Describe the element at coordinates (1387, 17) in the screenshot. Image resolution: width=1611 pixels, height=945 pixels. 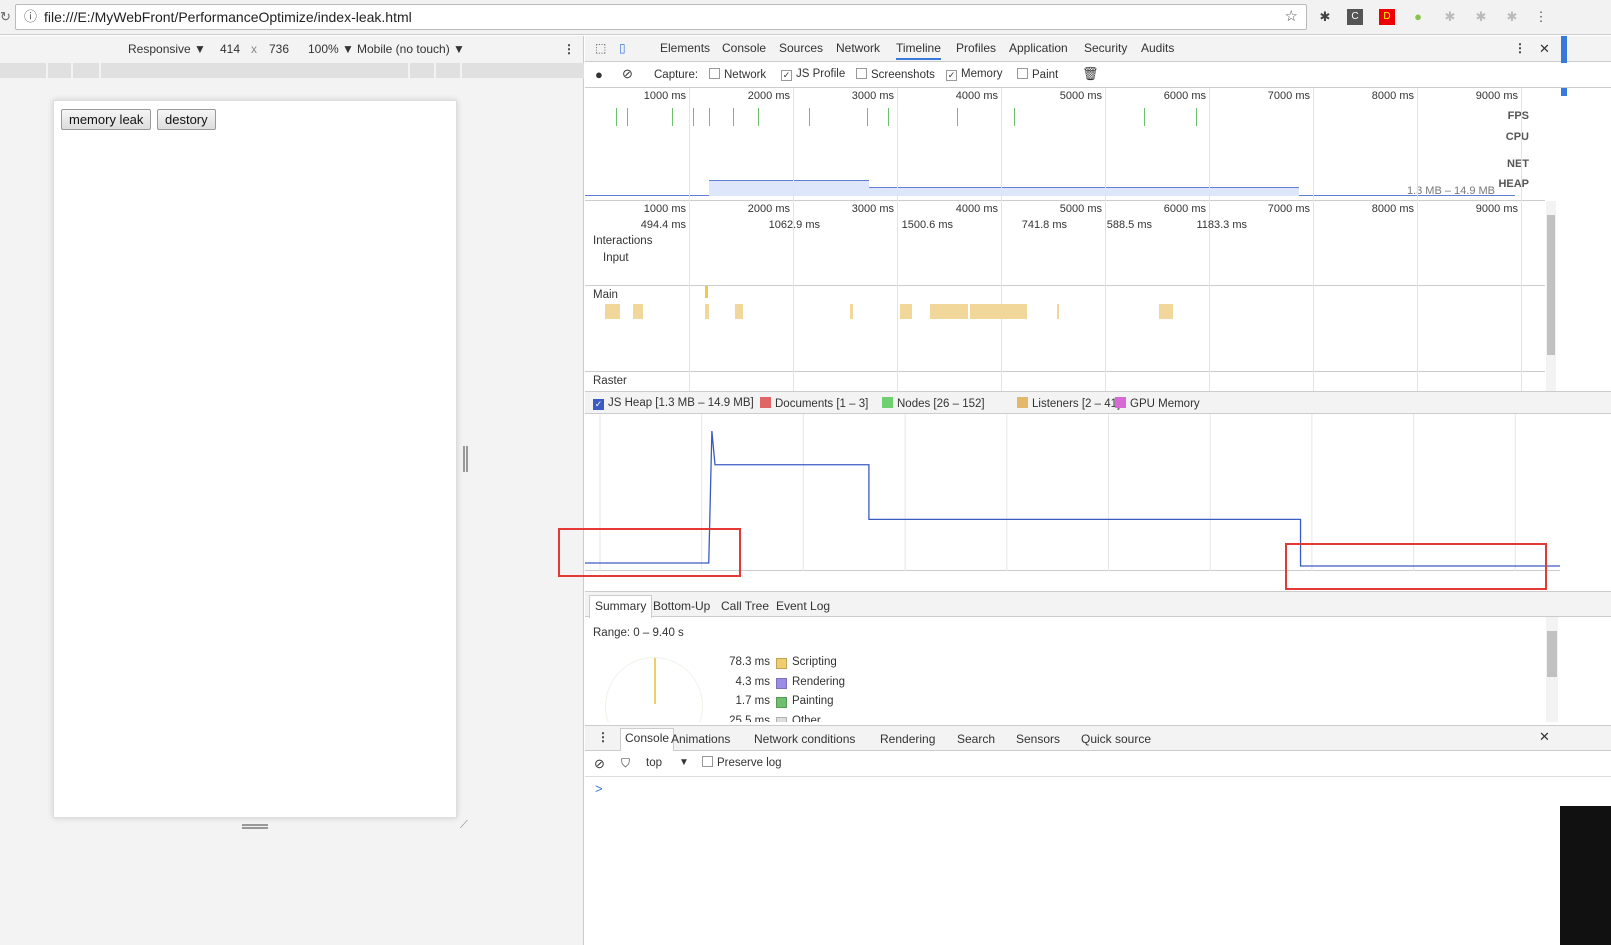
I see `extension-d-icon: D` at that location.